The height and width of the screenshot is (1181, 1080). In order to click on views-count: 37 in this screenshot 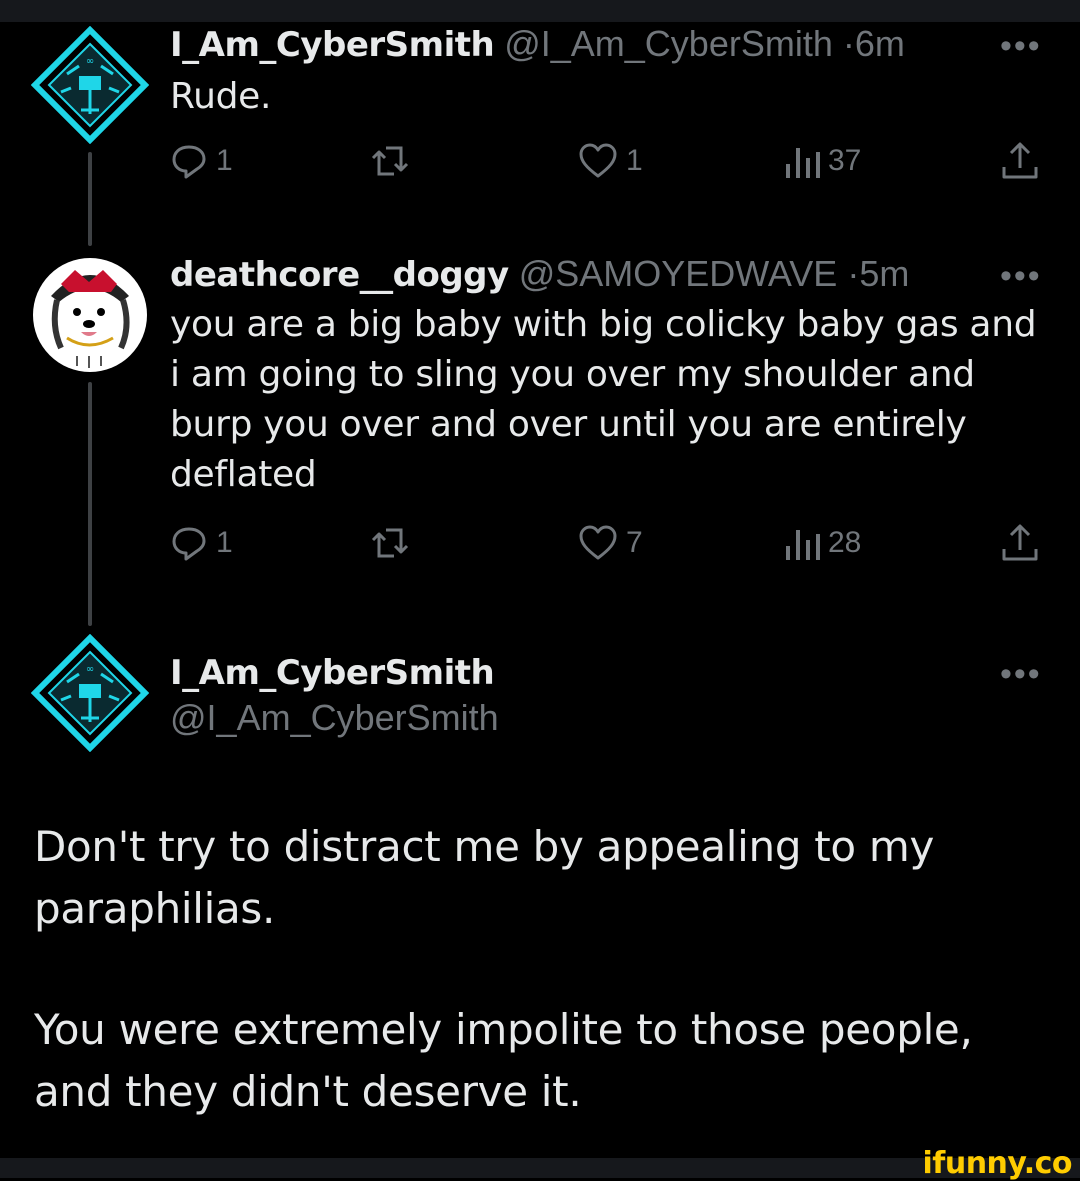, I will do `click(845, 160)`.